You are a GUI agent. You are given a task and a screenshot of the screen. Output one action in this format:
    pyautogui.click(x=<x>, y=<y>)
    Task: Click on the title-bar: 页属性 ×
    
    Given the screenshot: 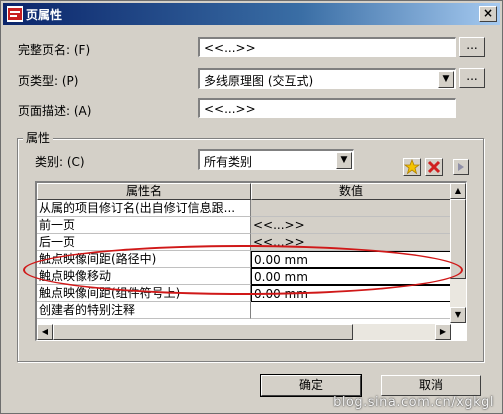 What is the action you would take?
    pyautogui.click(x=251, y=14)
    